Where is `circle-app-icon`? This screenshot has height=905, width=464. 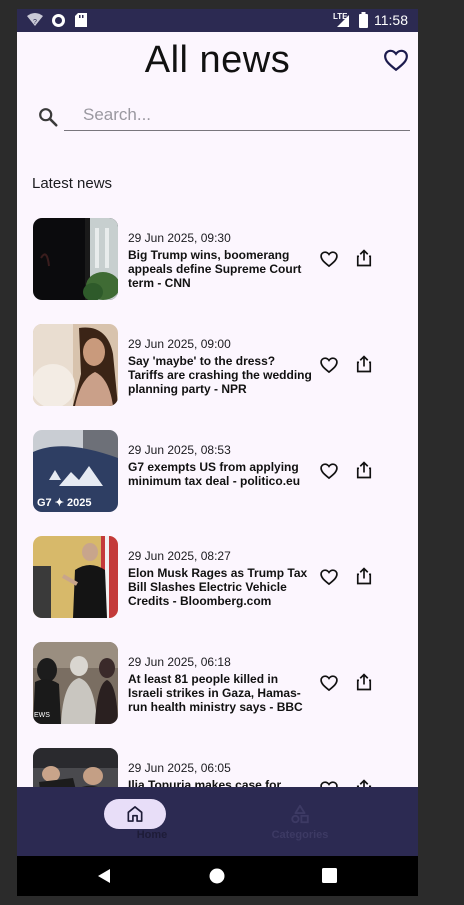 circle-app-icon is located at coordinates (58, 20).